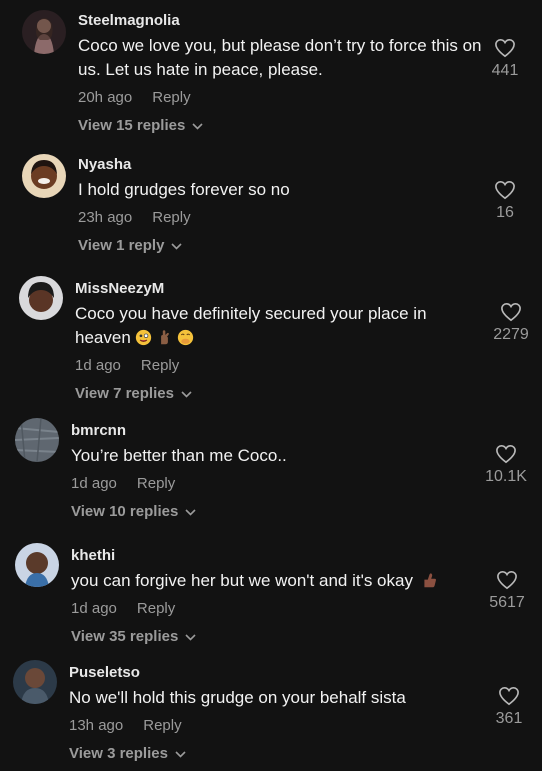 This screenshot has width=542, height=771. Describe the element at coordinates (281, 556) in the screenshot. I see `comment-username: khethi` at that location.